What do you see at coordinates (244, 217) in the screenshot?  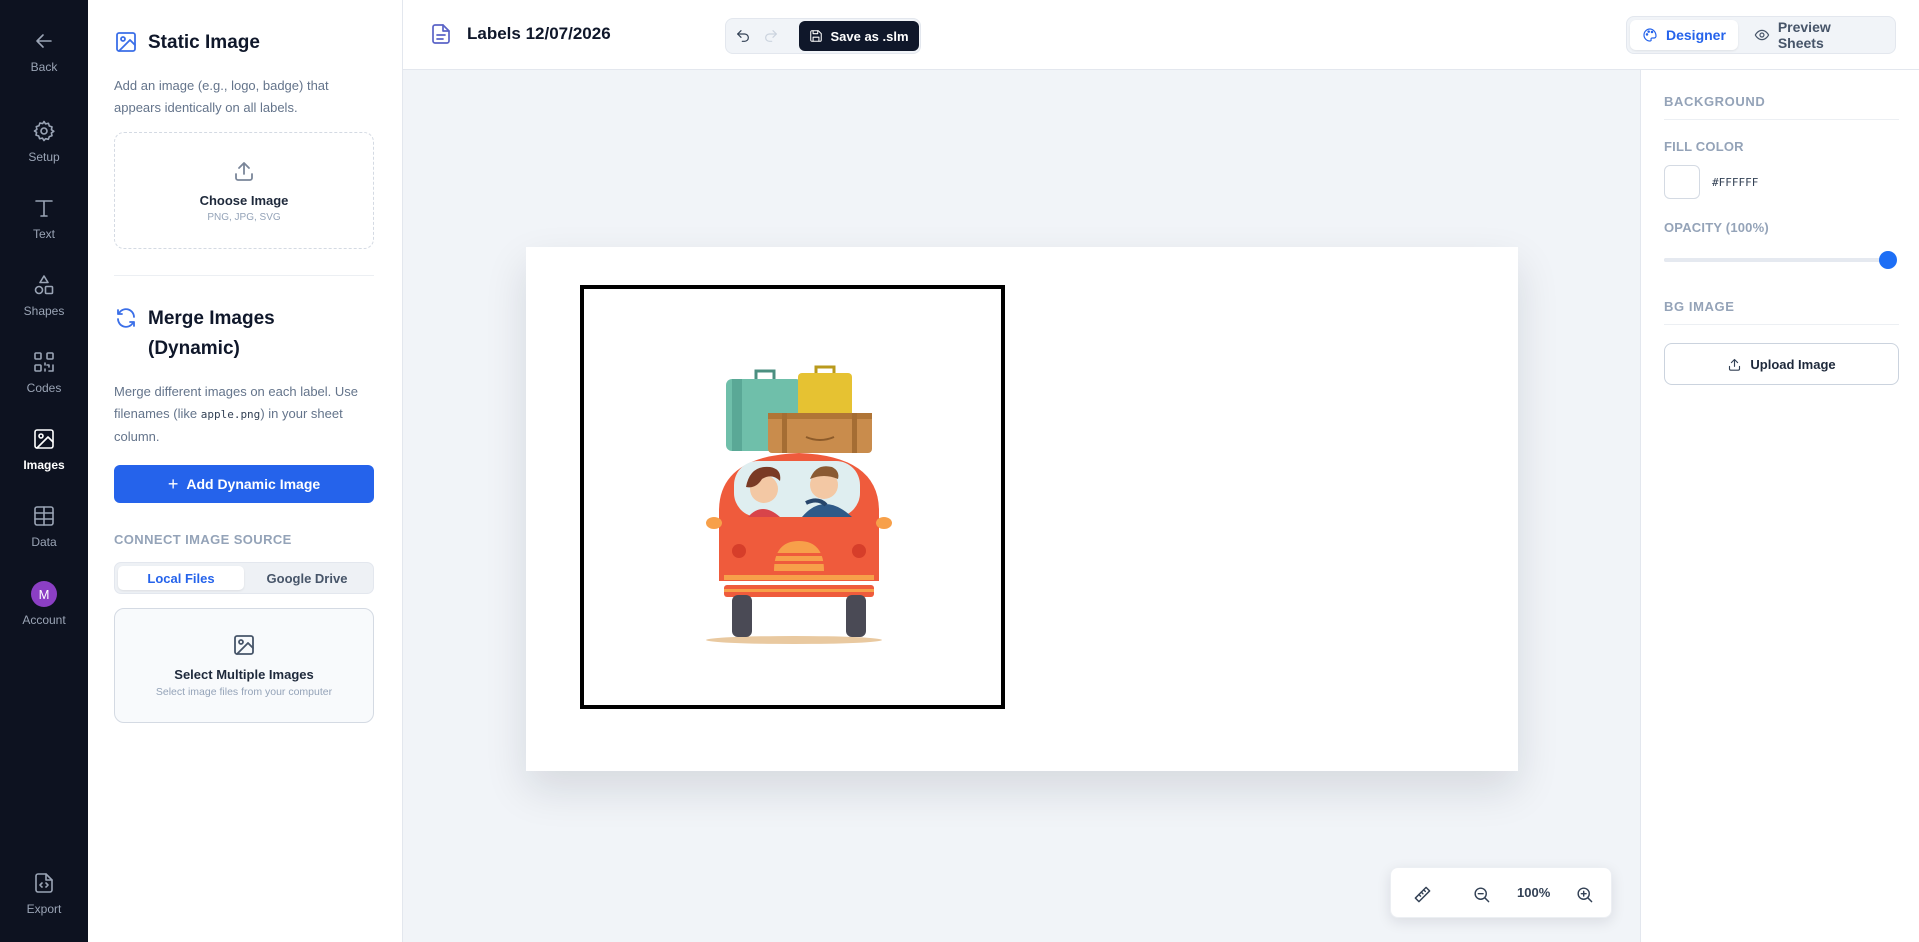 I see `choose-image-formats: PNG, JPG, SVG` at bounding box center [244, 217].